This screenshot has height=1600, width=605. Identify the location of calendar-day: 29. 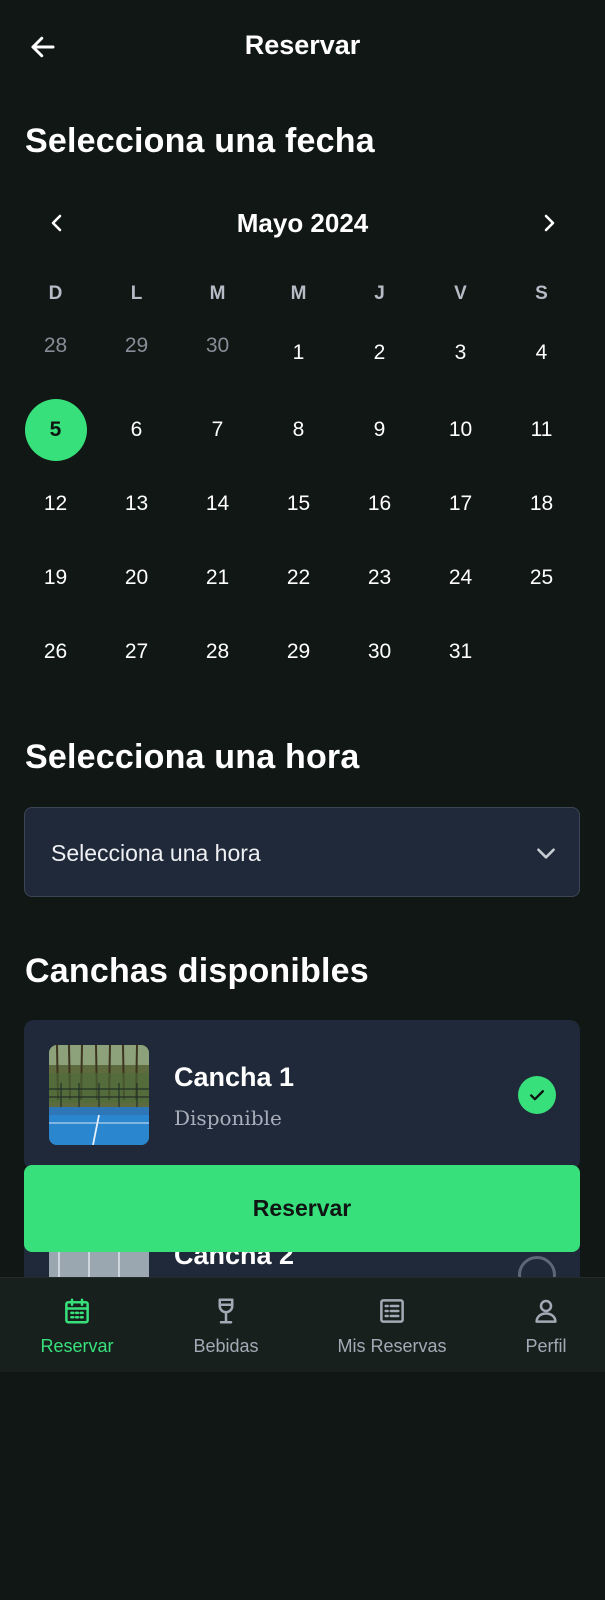
(299, 652).